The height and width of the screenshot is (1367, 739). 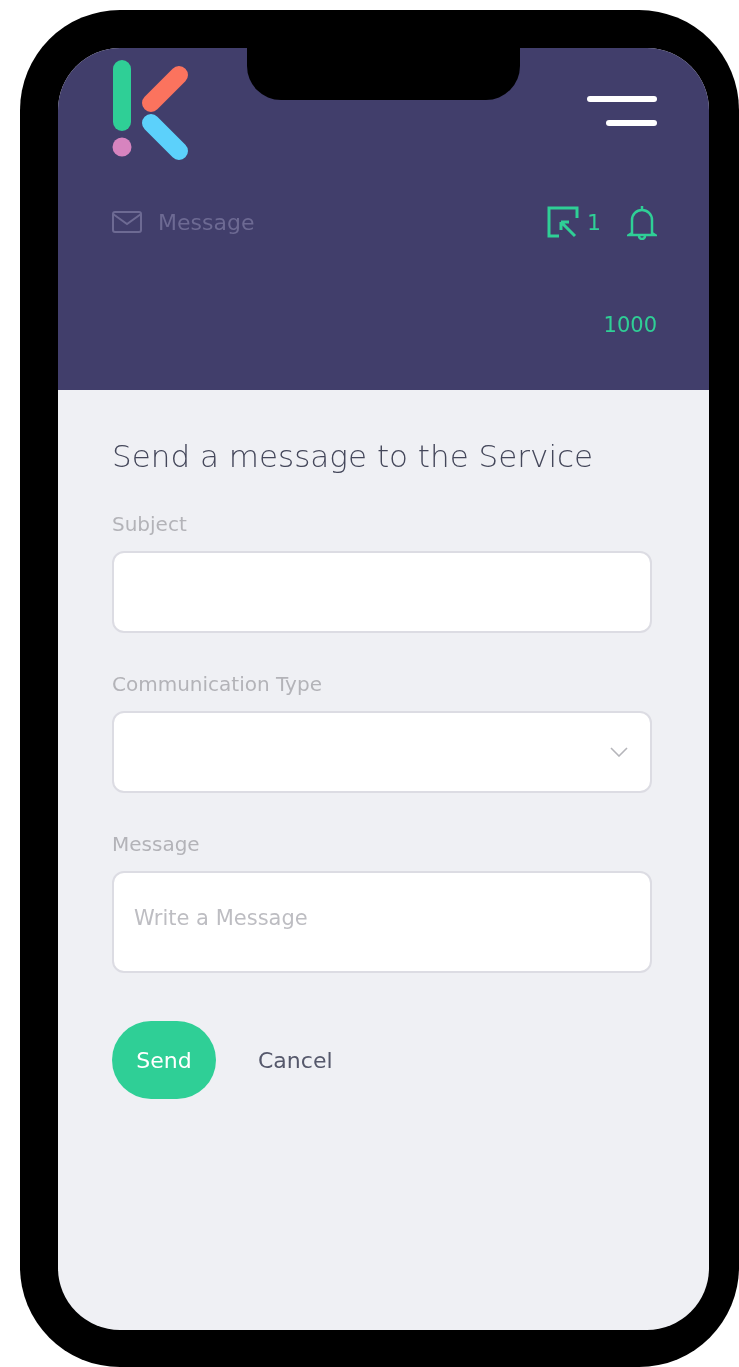 I want to click on task-count: 1, so click(x=594, y=222).